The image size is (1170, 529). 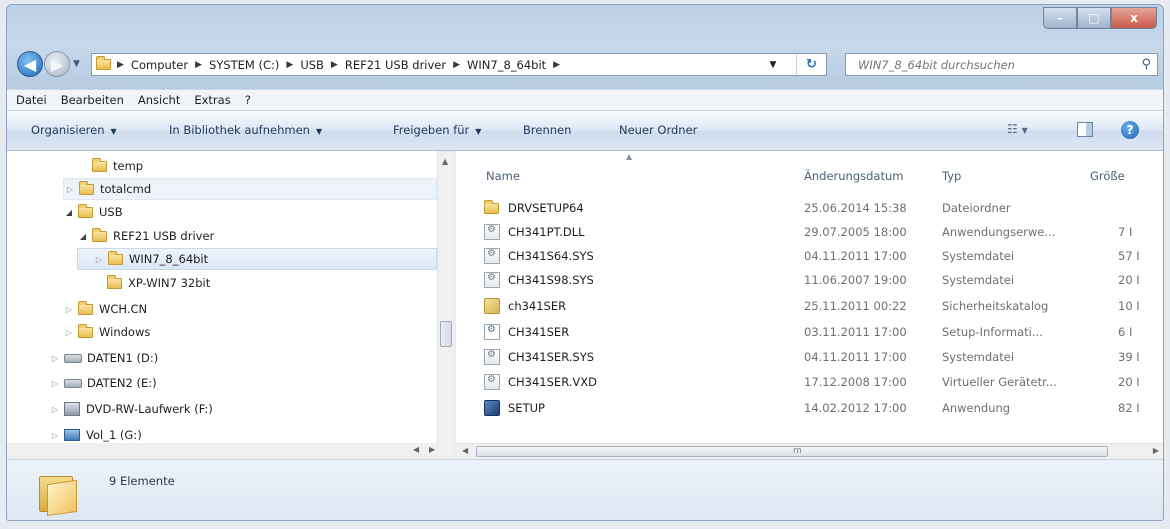 I want to click on tree-item-daten2: ▷ DATEN2 (E:), so click(x=103, y=383).